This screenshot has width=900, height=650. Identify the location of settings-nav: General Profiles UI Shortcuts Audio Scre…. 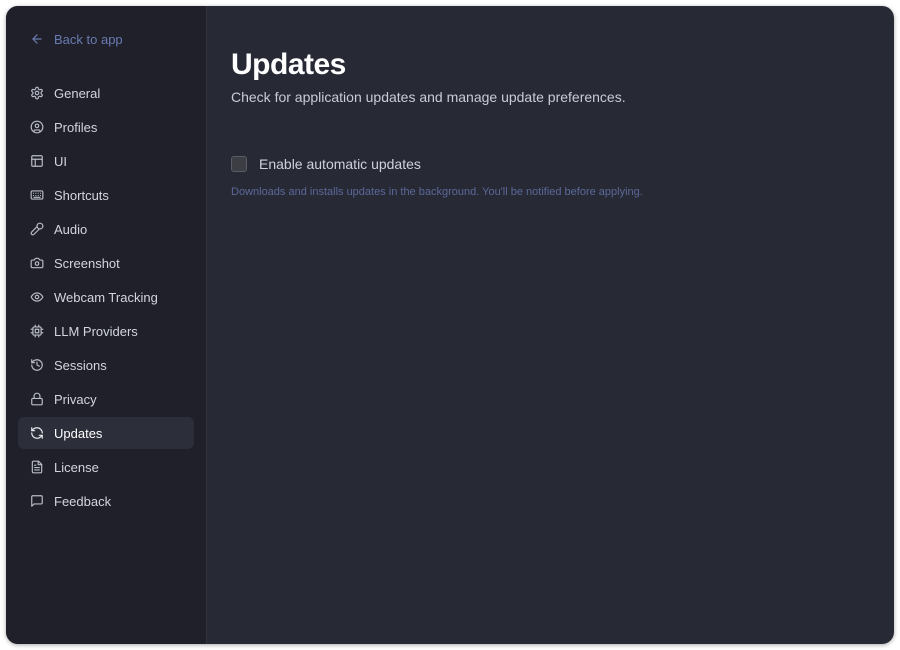
(106, 297).